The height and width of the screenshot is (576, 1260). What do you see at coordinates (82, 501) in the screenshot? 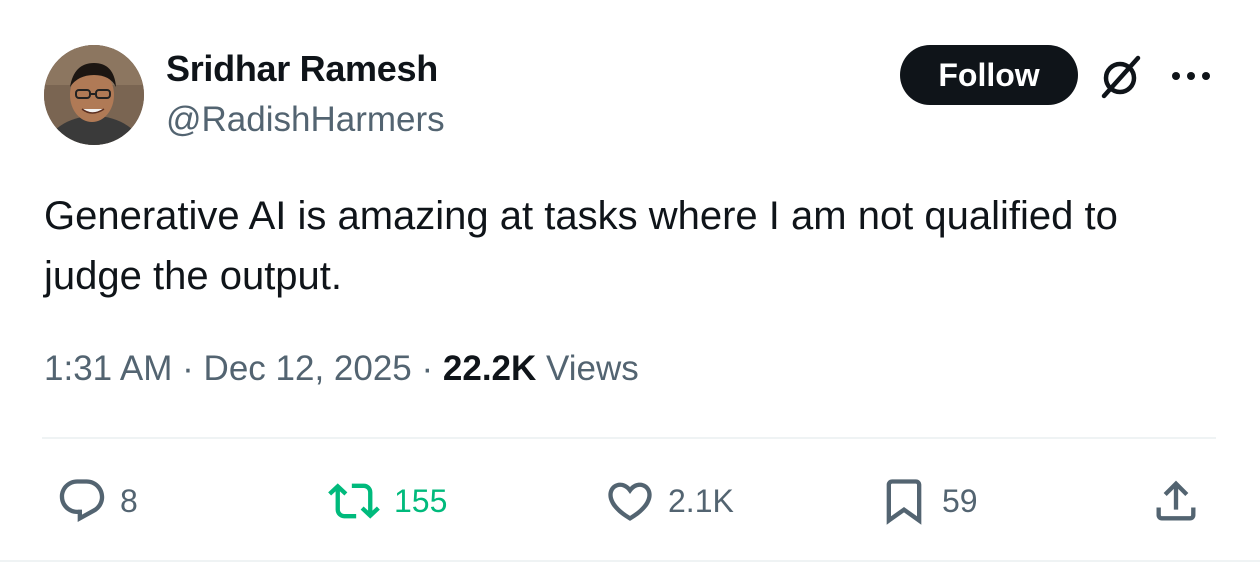
I see `reply-icon` at bounding box center [82, 501].